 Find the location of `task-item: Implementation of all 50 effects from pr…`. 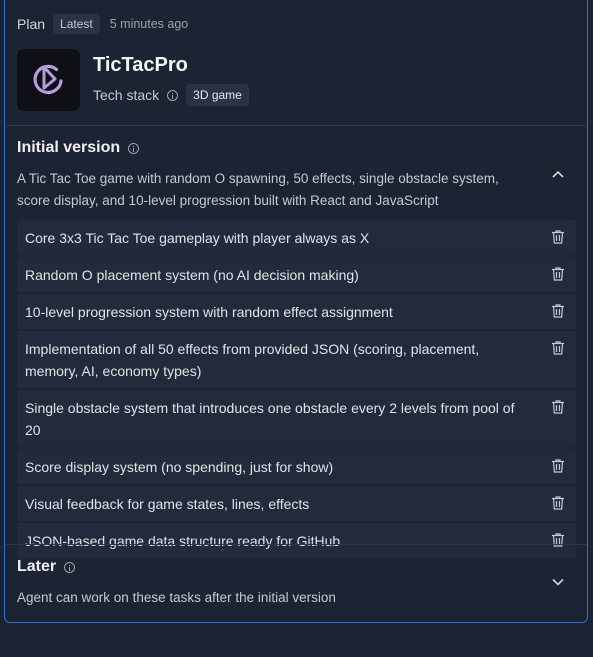

task-item: Implementation of all 50 effects from pr… is located at coordinates (296, 359).